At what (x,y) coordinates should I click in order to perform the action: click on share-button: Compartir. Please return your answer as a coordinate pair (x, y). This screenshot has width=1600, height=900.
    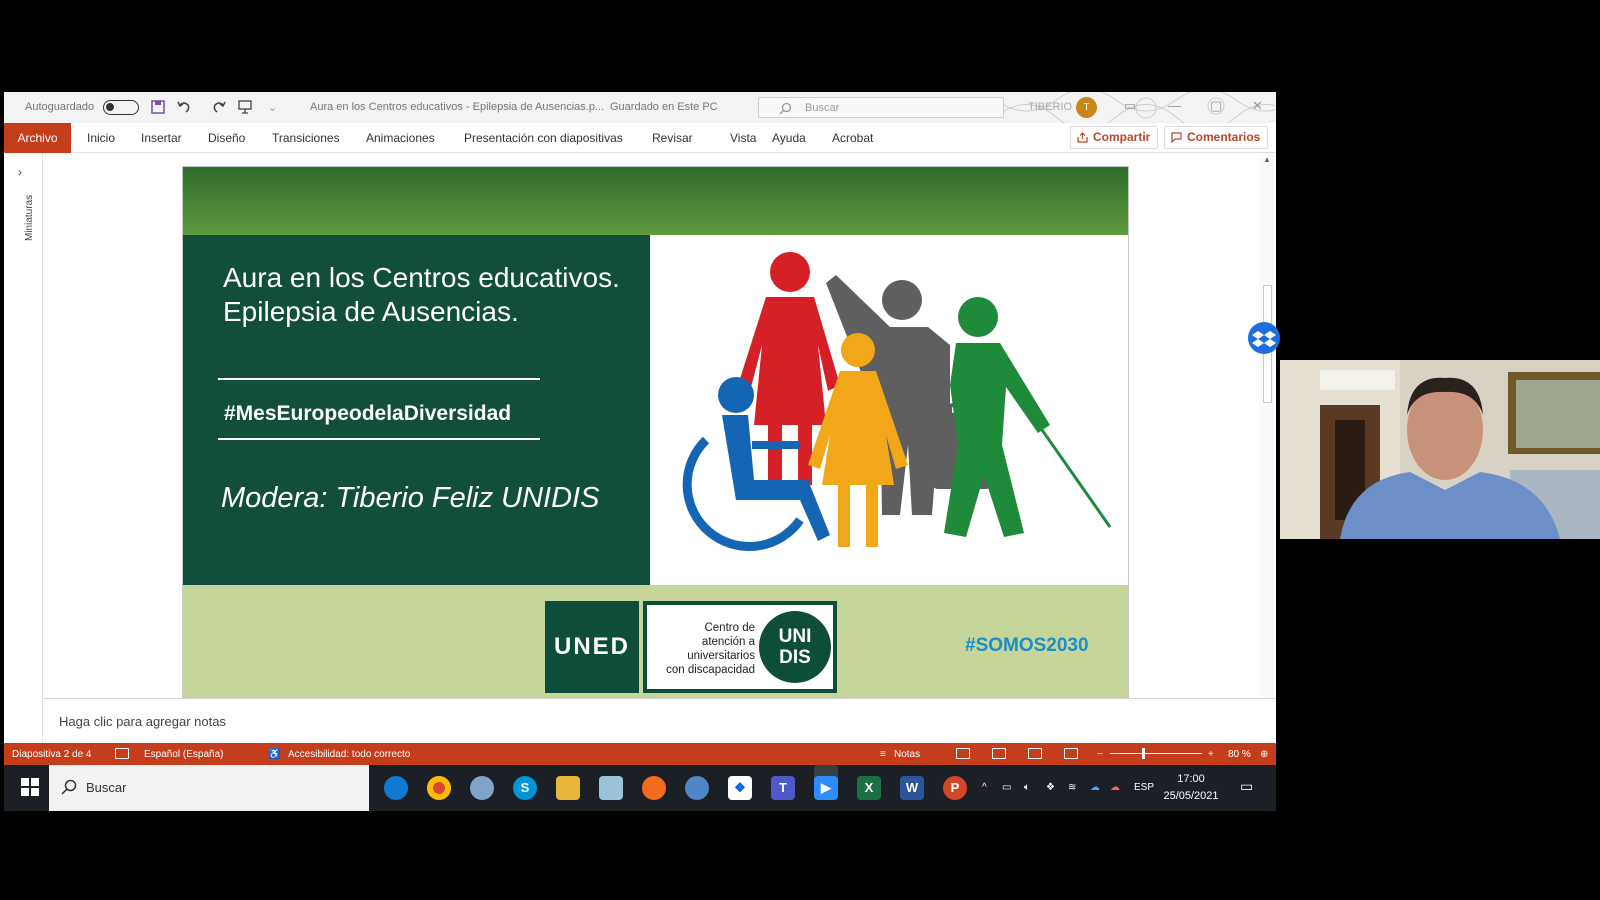
    Looking at the image, I should click on (1114, 137).